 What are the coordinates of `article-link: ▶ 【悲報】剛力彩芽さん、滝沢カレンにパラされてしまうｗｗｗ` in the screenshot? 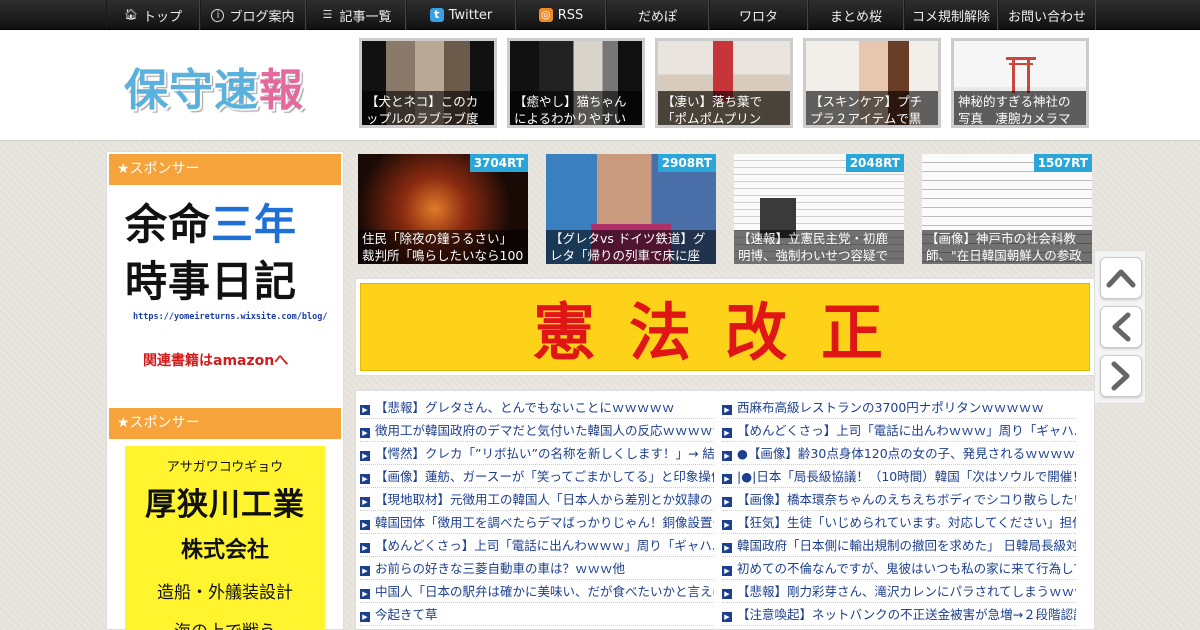 It's located at (899, 591).